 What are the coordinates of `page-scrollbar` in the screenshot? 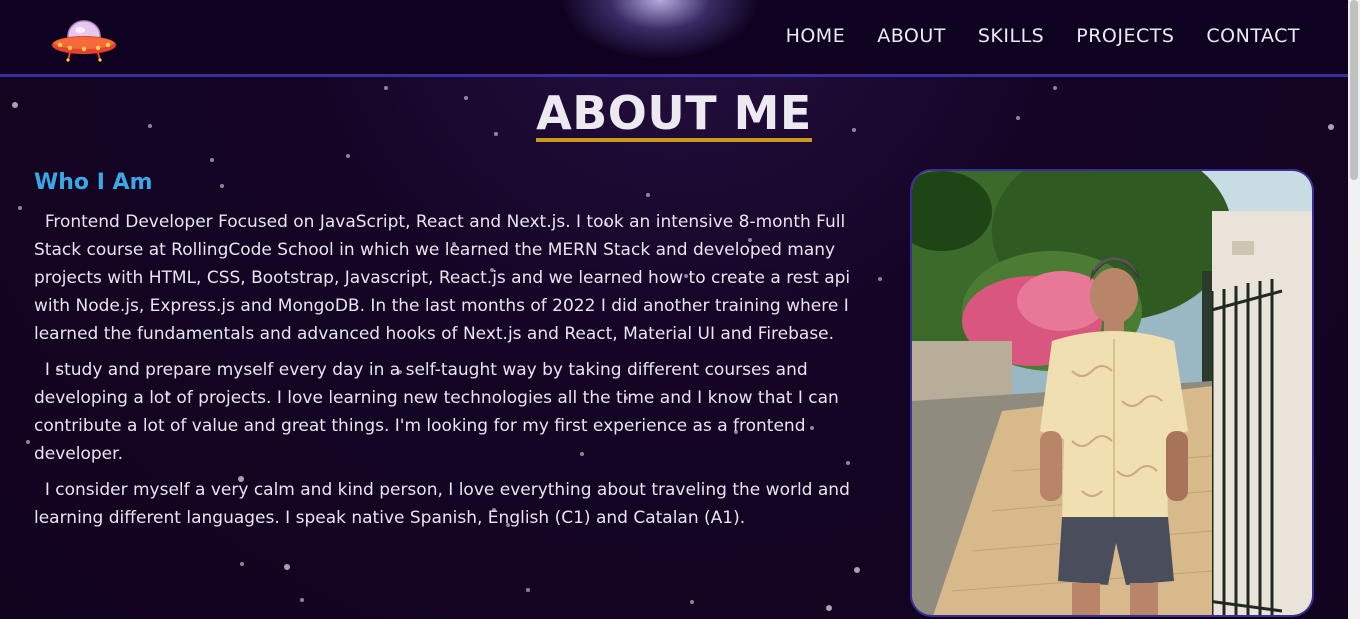 It's located at (1354, 309).